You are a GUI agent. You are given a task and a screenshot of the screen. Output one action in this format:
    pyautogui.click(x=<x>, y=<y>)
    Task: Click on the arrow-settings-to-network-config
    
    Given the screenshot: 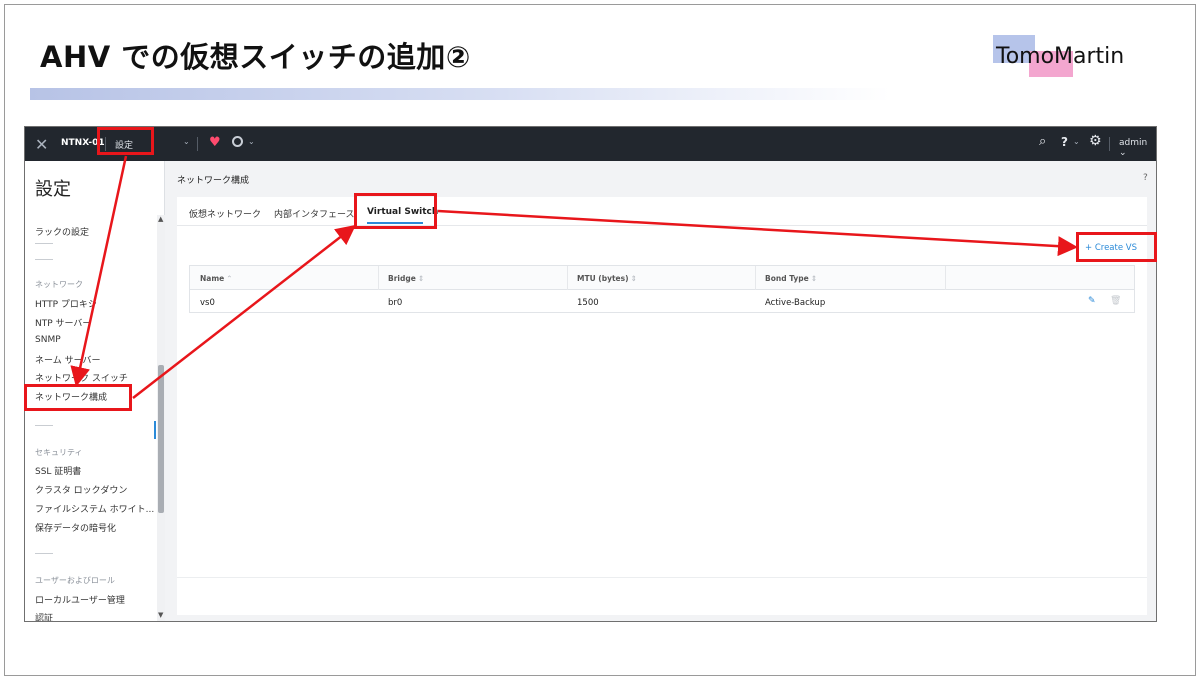 What is the action you would take?
    pyautogui.click(x=99, y=271)
    